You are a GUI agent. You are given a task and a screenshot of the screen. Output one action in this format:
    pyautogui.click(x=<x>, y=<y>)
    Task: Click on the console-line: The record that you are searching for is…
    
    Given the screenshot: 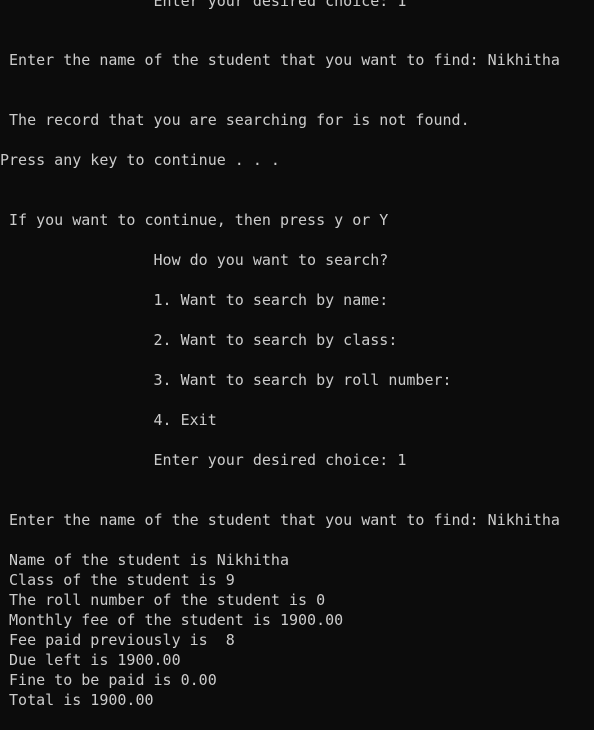 What is the action you would take?
    pyautogui.click(x=235, y=120)
    